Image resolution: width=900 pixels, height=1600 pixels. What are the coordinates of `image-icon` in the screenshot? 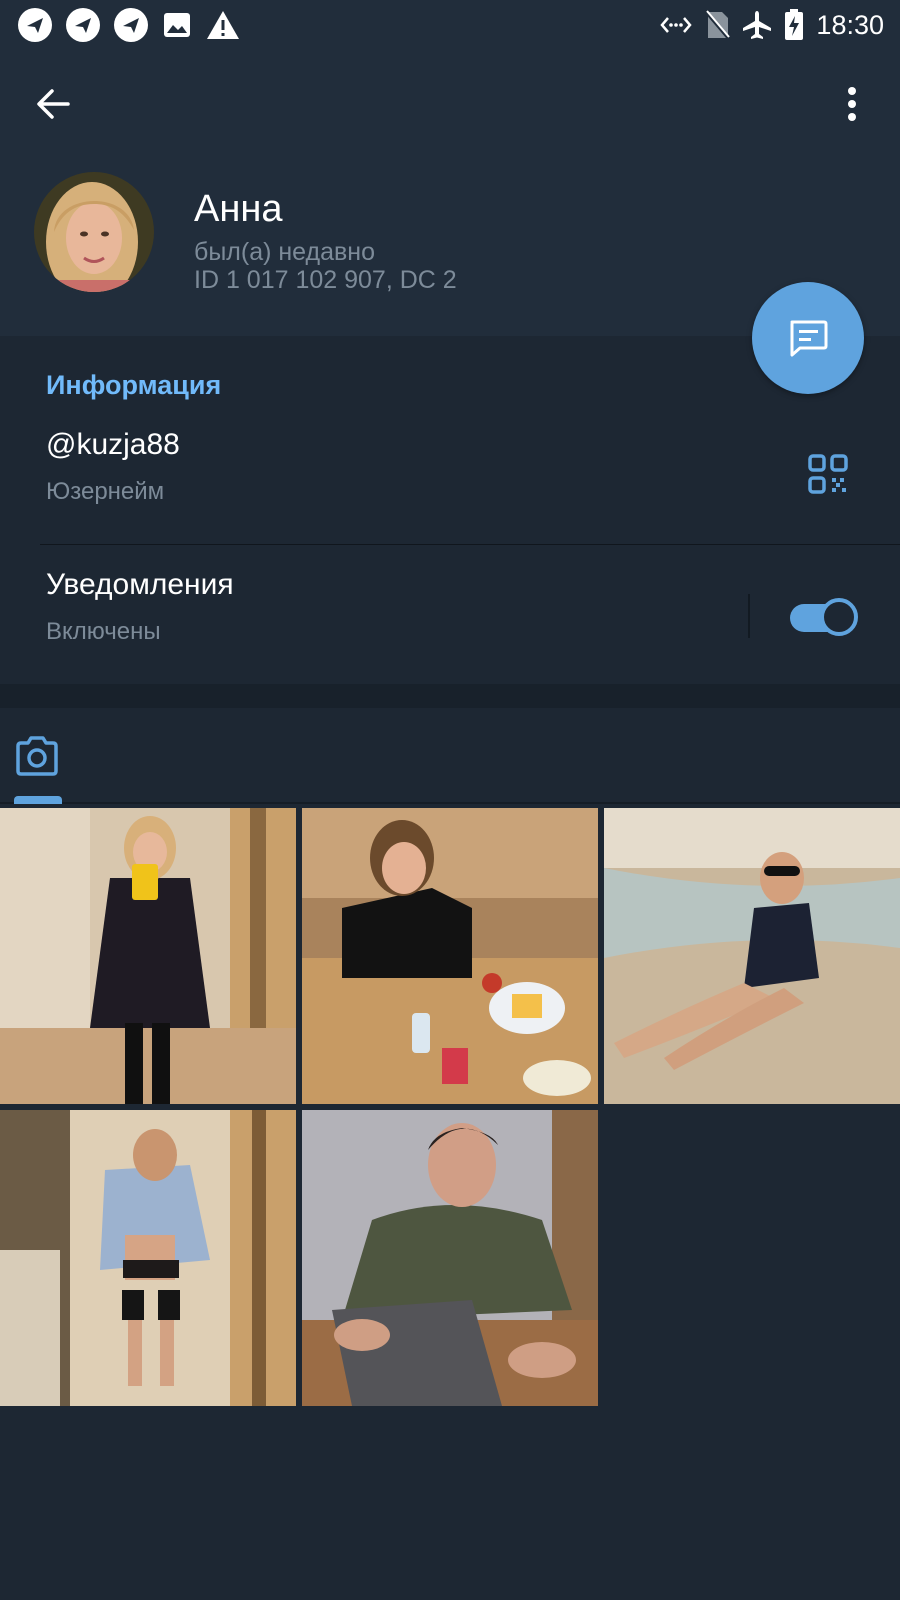 It's located at (177, 25).